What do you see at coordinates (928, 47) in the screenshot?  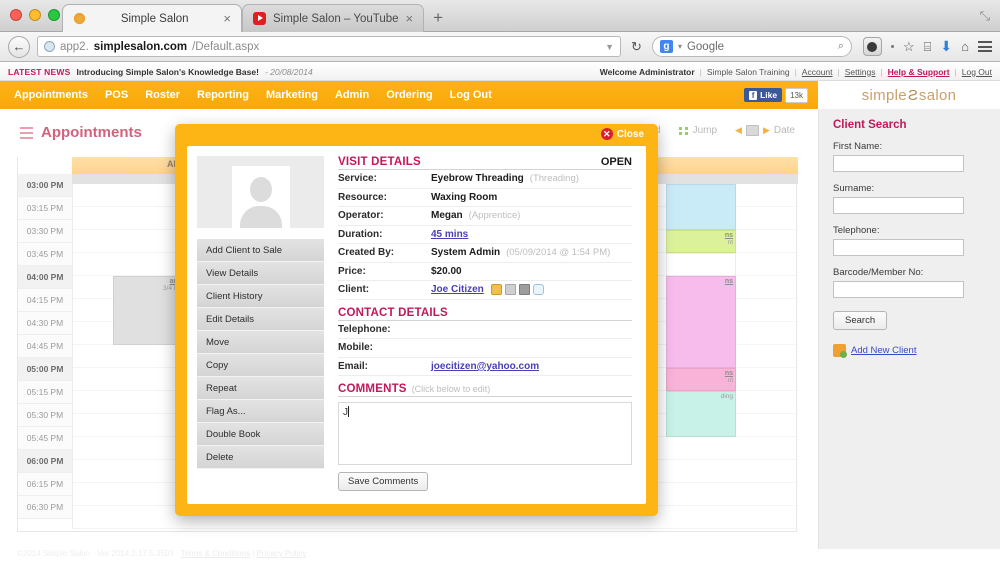 I see `reading-list-icon: ⌸` at bounding box center [928, 47].